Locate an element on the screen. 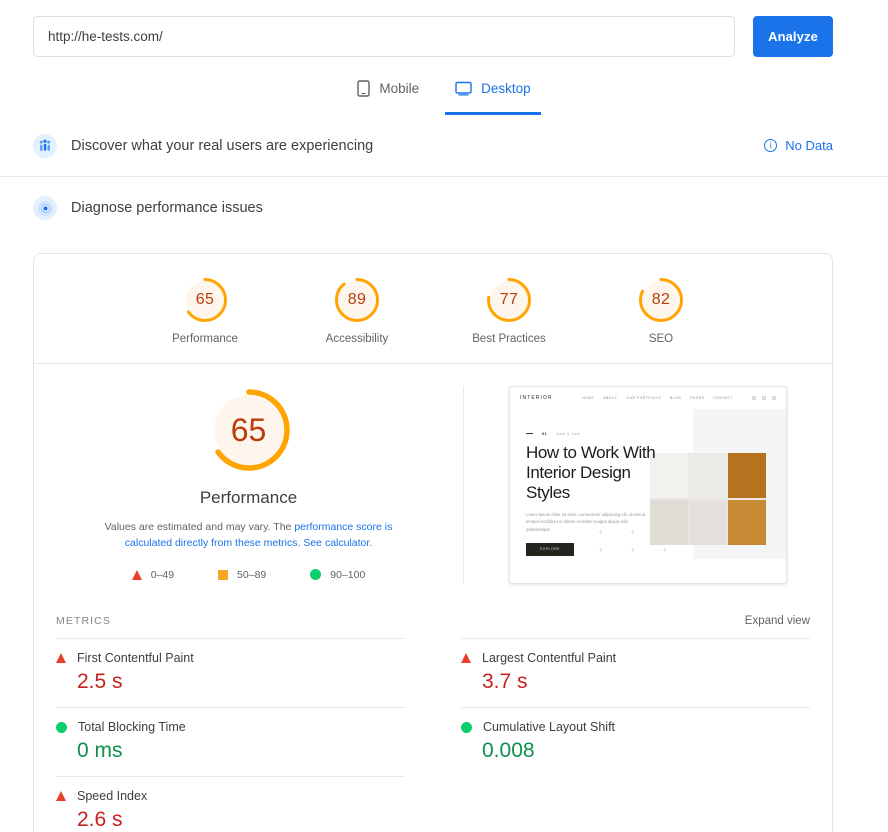 This screenshot has width=888, height=832. url-bar: Analyze is located at coordinates (444, 28).